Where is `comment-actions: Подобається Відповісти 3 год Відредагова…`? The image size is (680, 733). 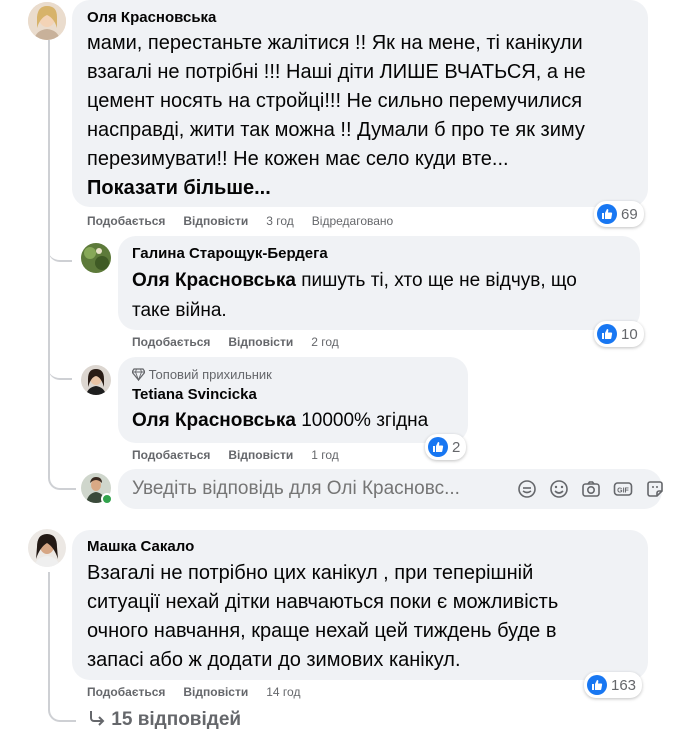
comment-actions: Подобається Відповісти 3 год Відредагова… is located at coordinates (240, 221).